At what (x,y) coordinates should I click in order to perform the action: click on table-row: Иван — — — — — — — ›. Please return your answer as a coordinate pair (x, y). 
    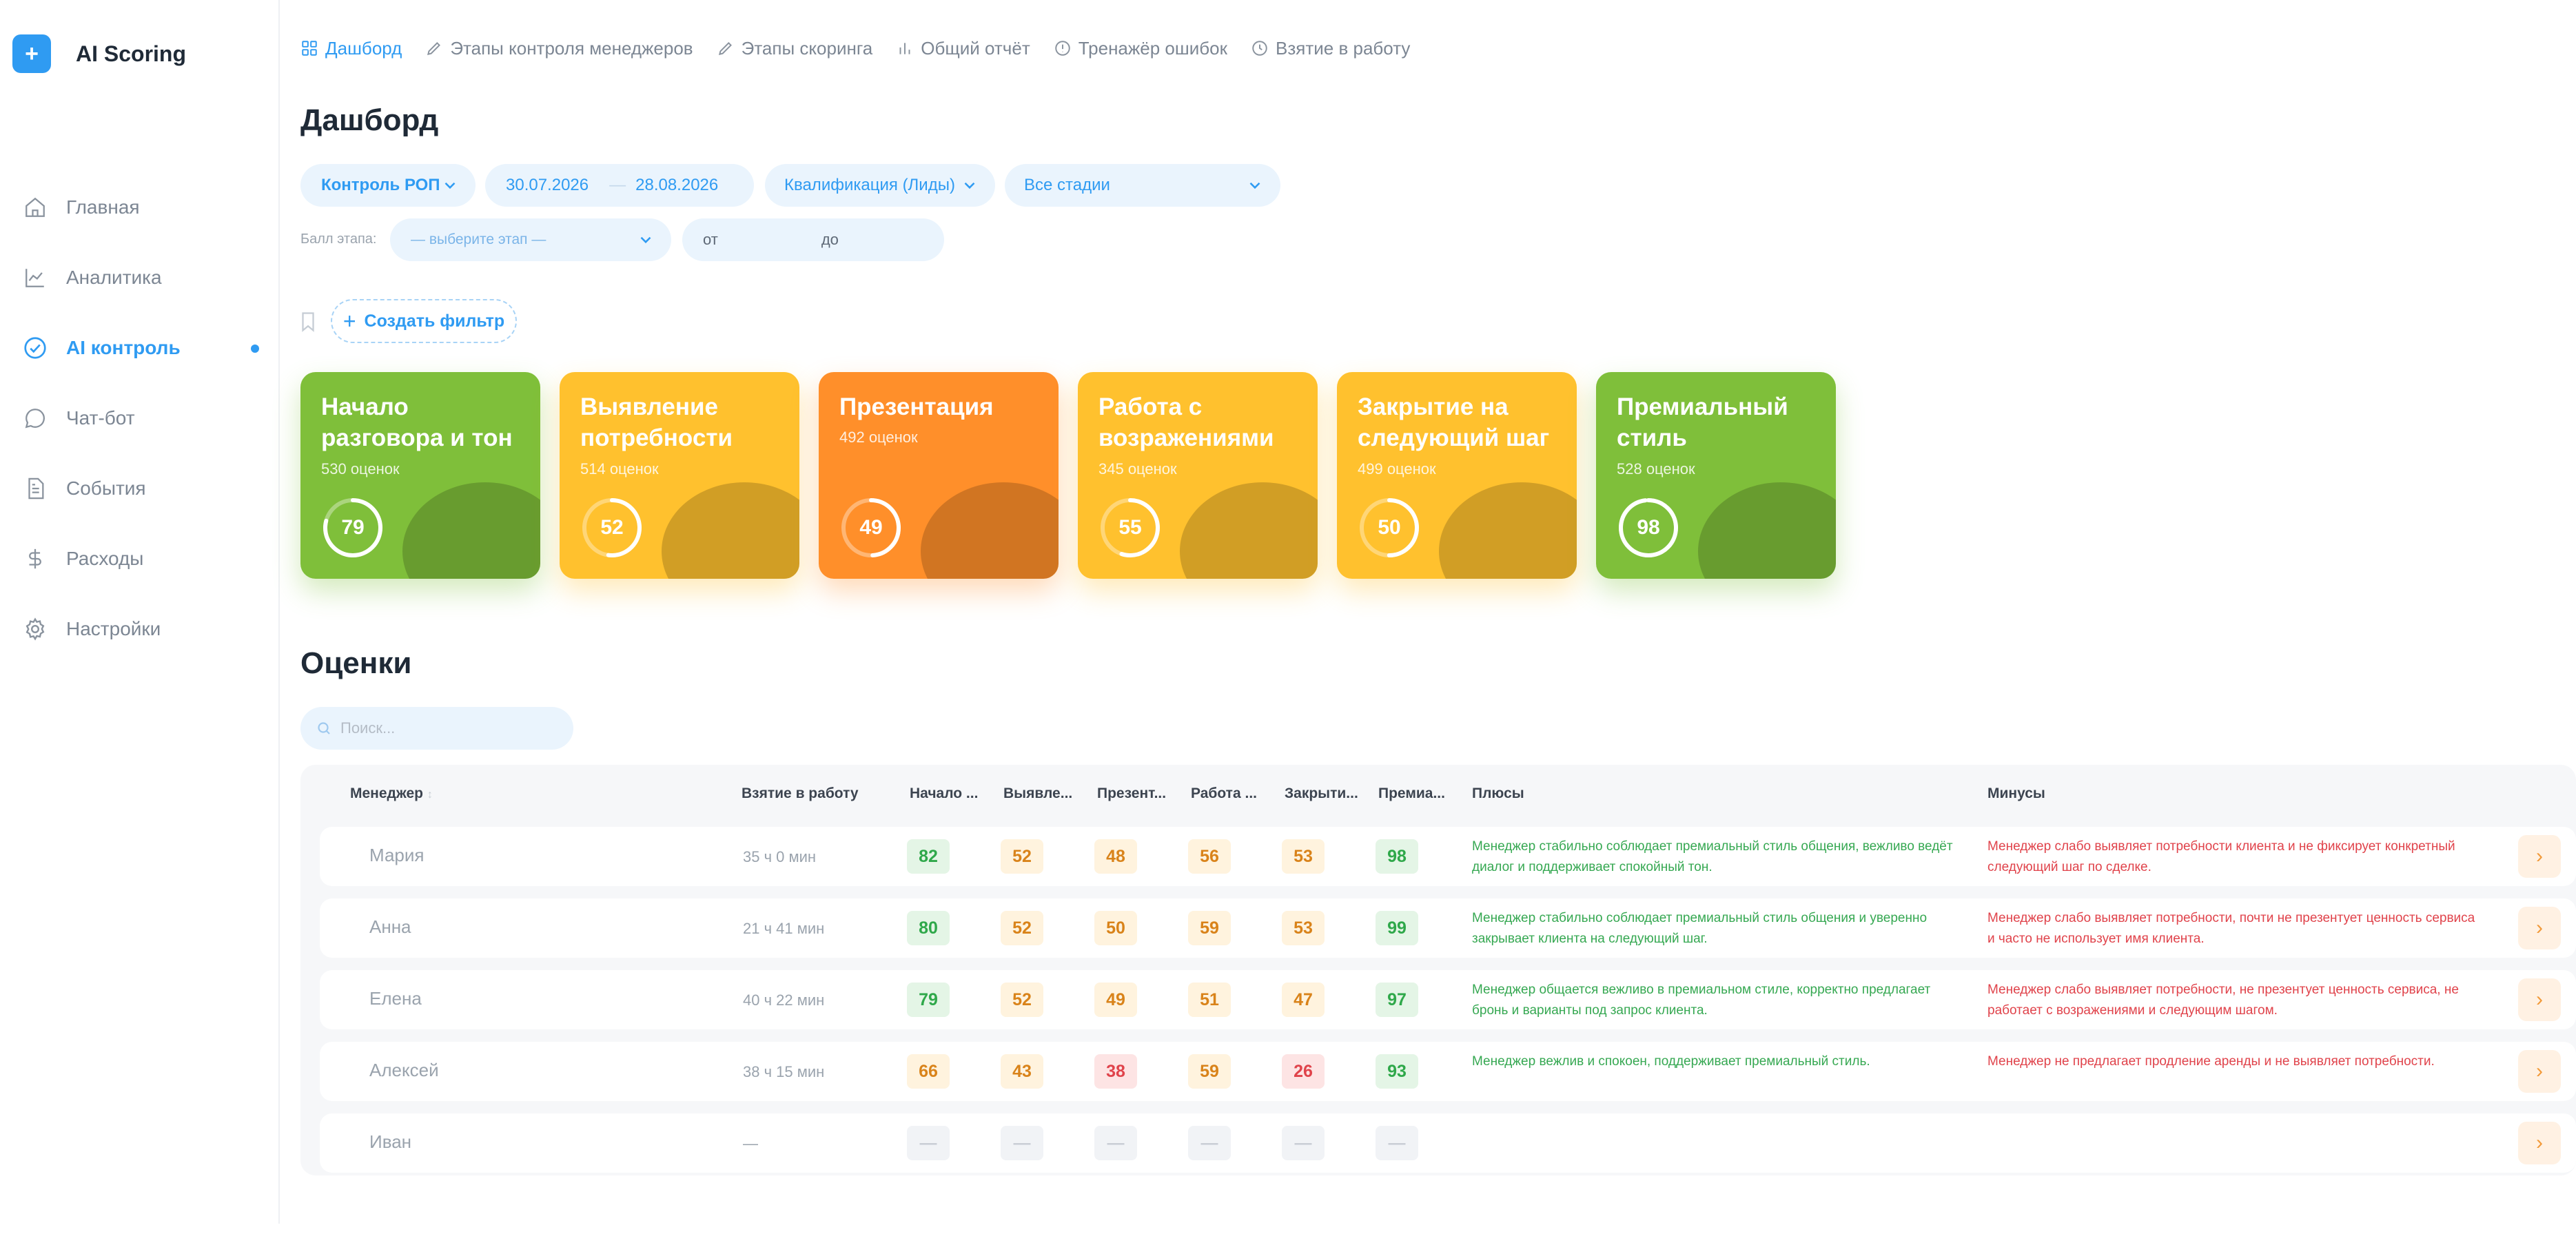
    Looking at the image, I should click on (1448, 1143).